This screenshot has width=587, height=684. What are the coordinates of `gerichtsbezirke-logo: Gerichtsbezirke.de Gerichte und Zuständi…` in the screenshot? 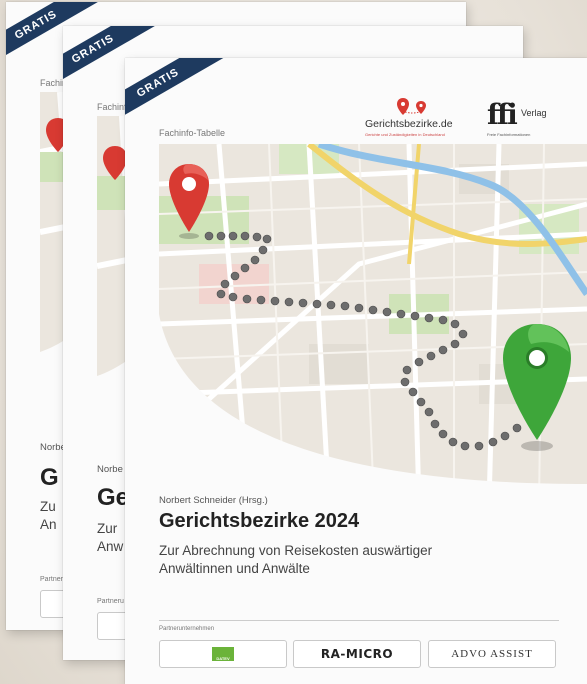 It's located at (415, 119).